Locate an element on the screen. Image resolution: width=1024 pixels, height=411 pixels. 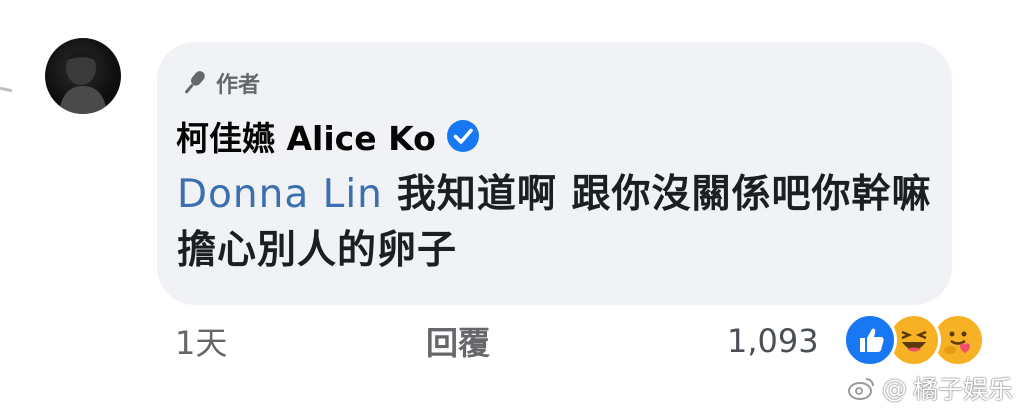
author-name: 柯佳嬿 Alice Ko is located at coordinates (306, 136).